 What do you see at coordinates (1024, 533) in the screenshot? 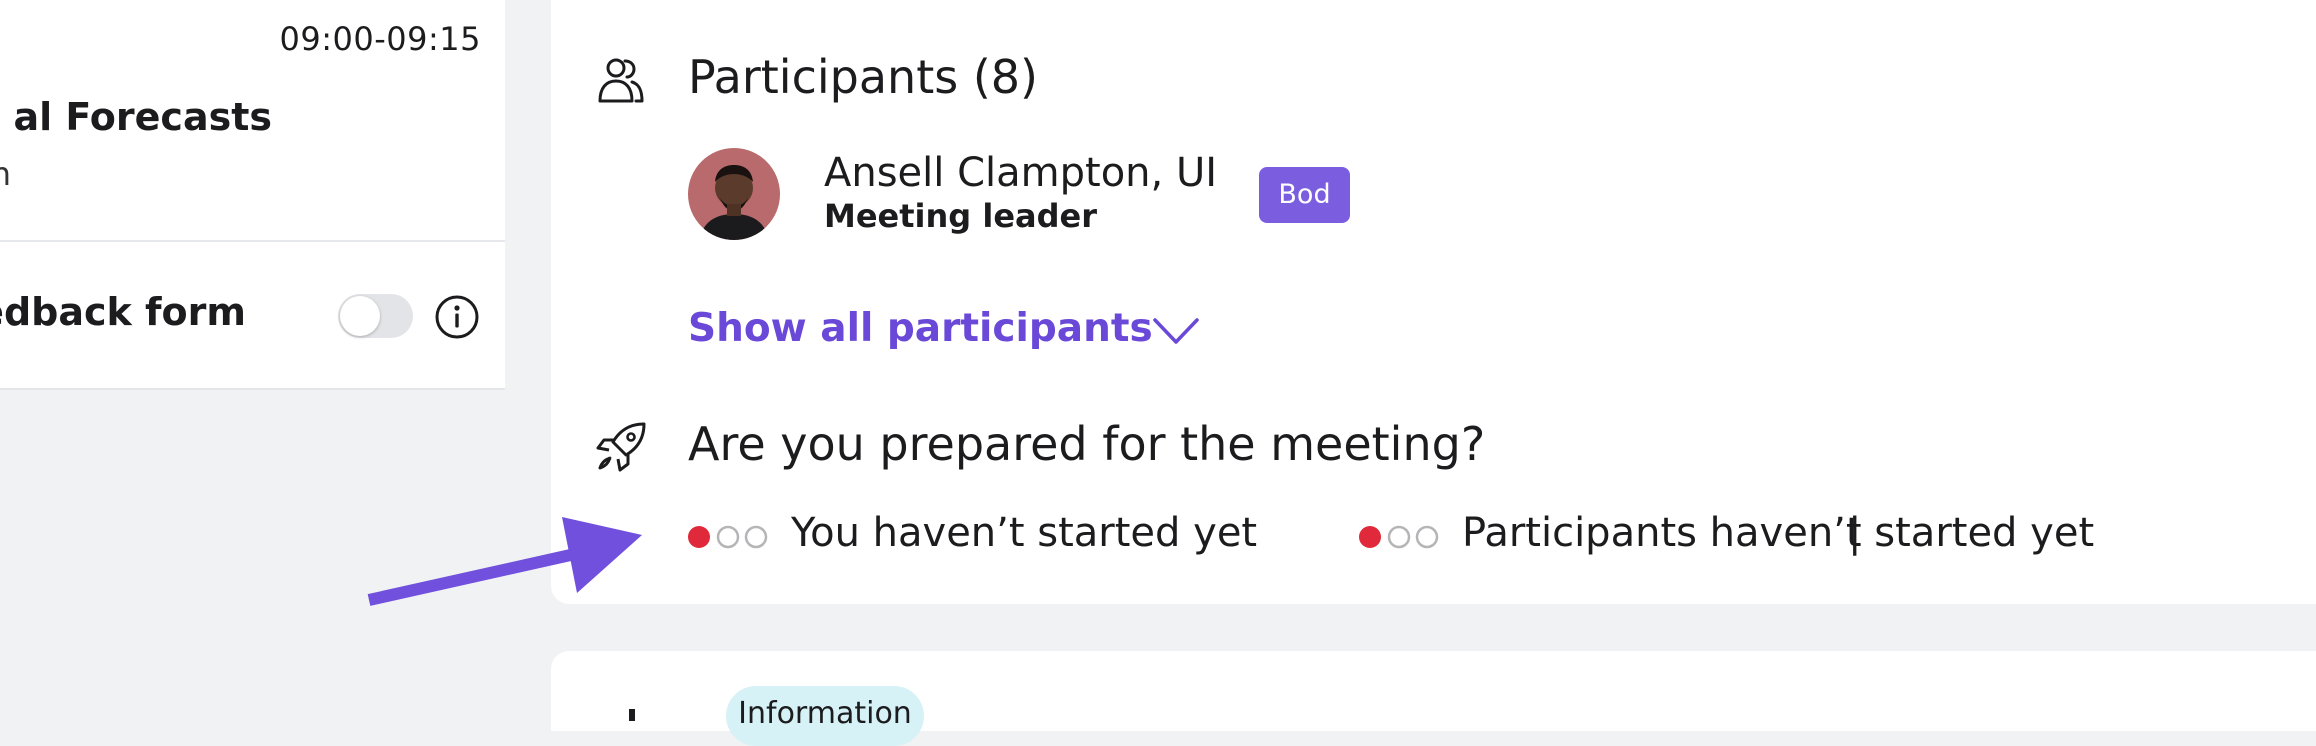
I see `your-preparation-status: You haven’t started yet` at bounding box center [1024, 533].